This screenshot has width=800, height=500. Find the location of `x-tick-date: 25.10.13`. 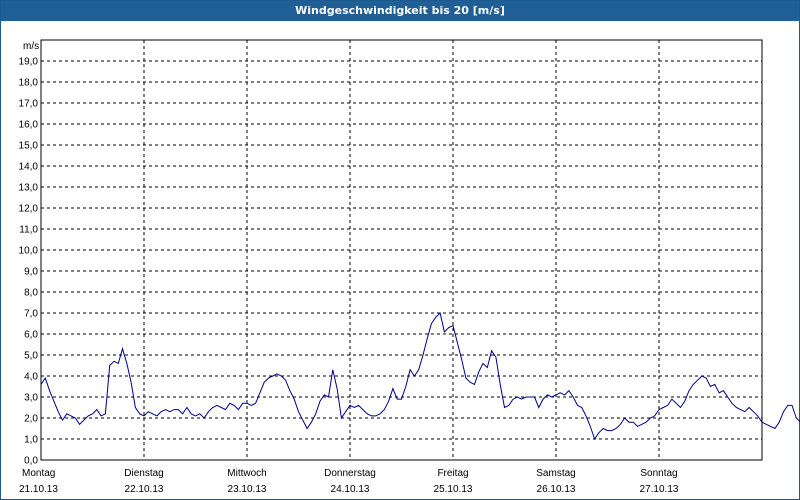

x-tick-date: 25.10.13 is located at coordinates (453, 489).